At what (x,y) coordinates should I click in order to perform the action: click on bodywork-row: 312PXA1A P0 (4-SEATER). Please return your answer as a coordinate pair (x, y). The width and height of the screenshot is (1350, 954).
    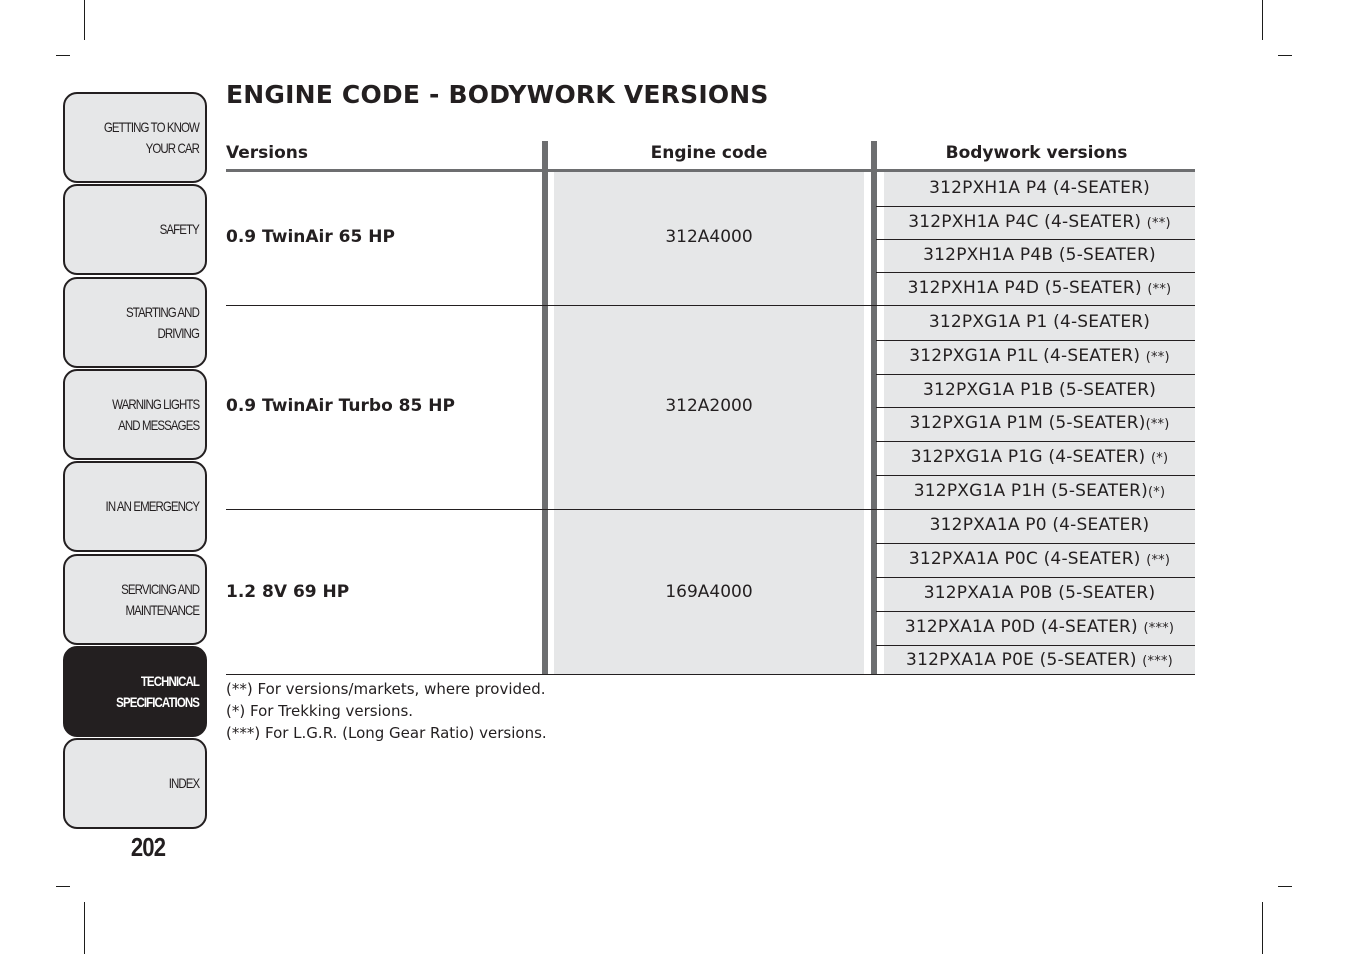
    Looking at the image, I should click on (1039, 525).